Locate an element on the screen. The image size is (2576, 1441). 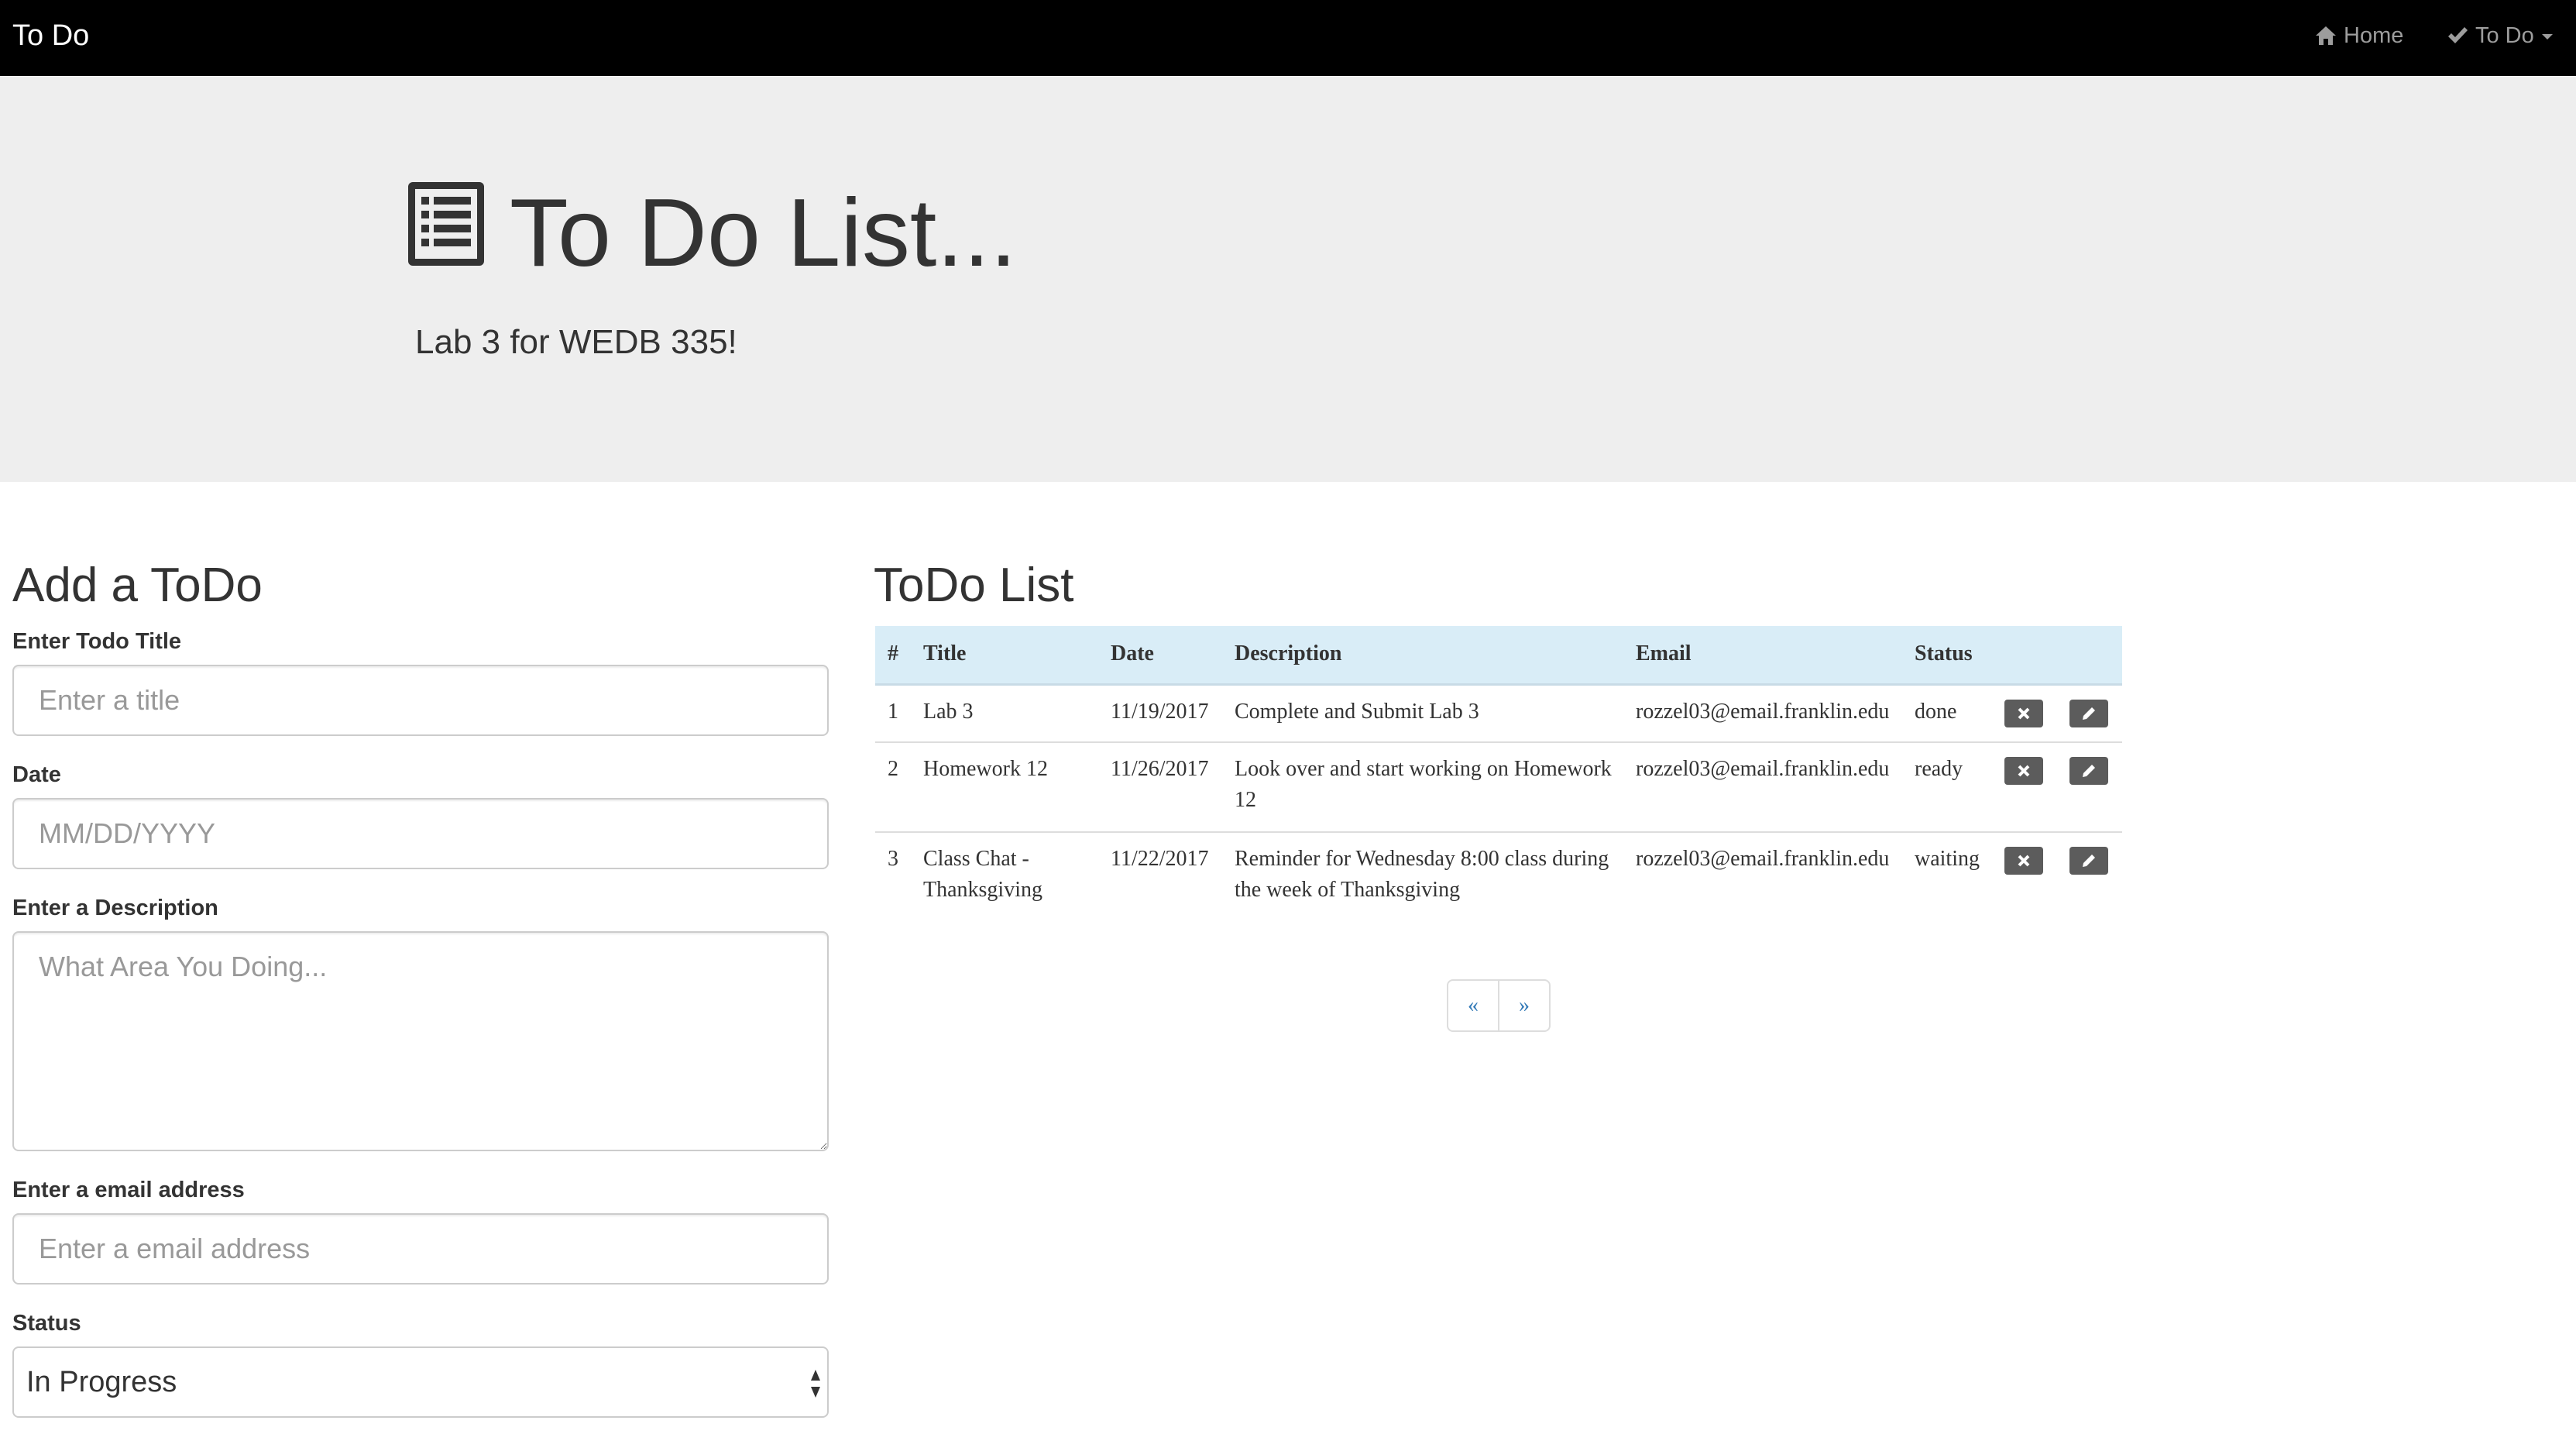
description-textarea is located at coordinates (420, 1041).